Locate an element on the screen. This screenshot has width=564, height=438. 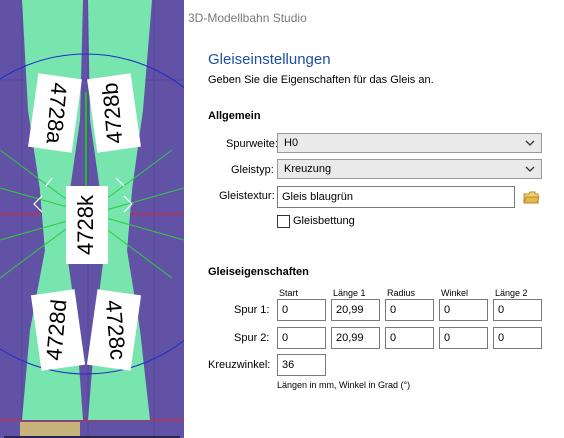
spur2-start-input: 0 is located at coordinates (301, 338).